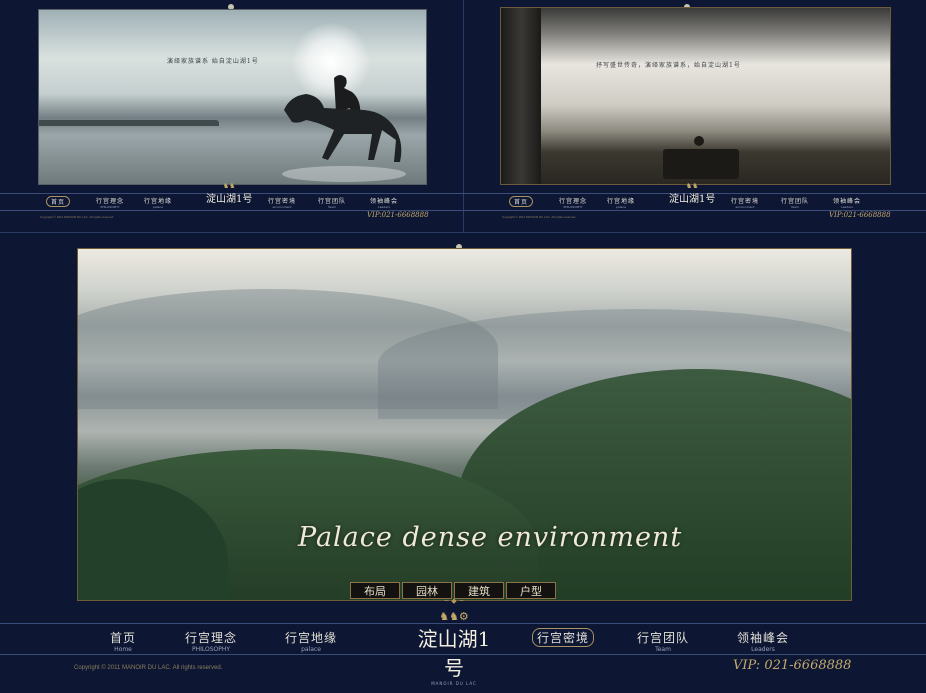 The width and height of the screenshot is (926, 693). I want to click on column-pillar, so click(521, 96).